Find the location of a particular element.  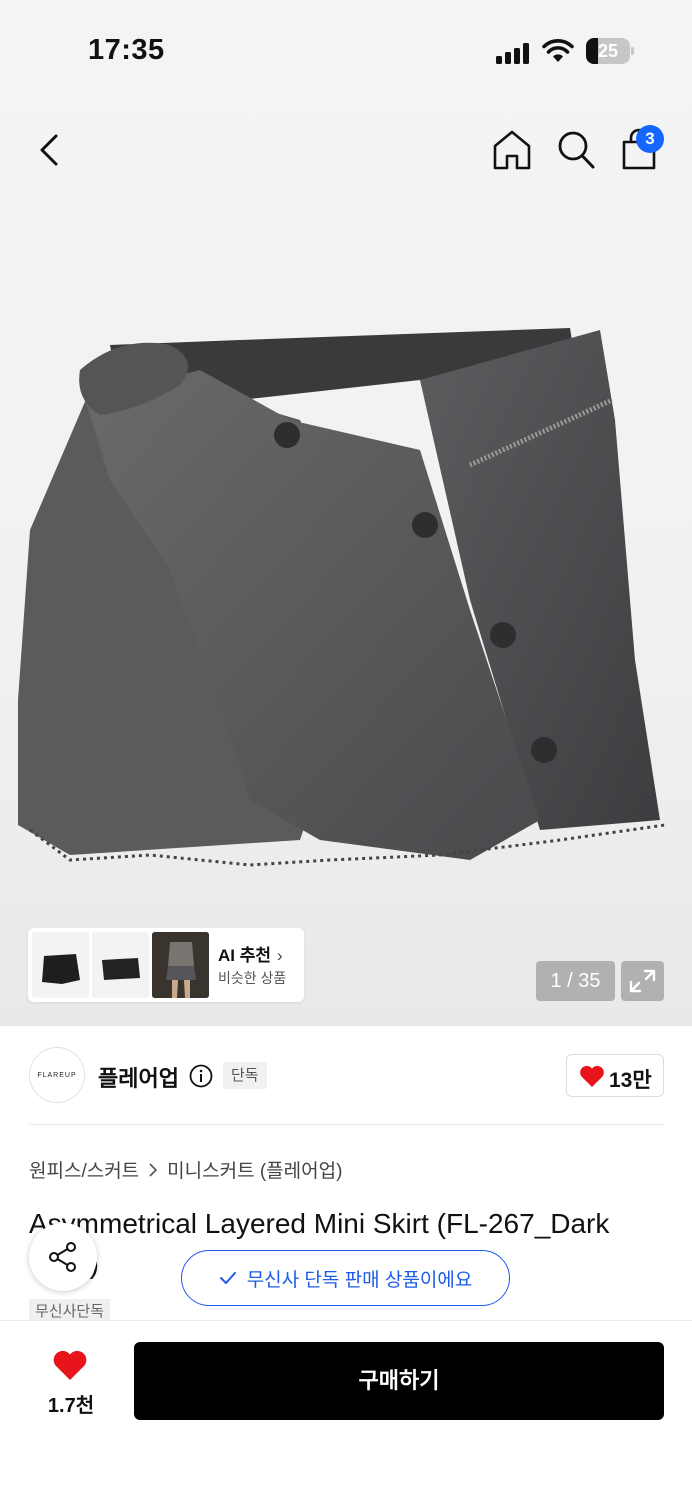

cellular-signal-icon is located at coordinates (514, 53).